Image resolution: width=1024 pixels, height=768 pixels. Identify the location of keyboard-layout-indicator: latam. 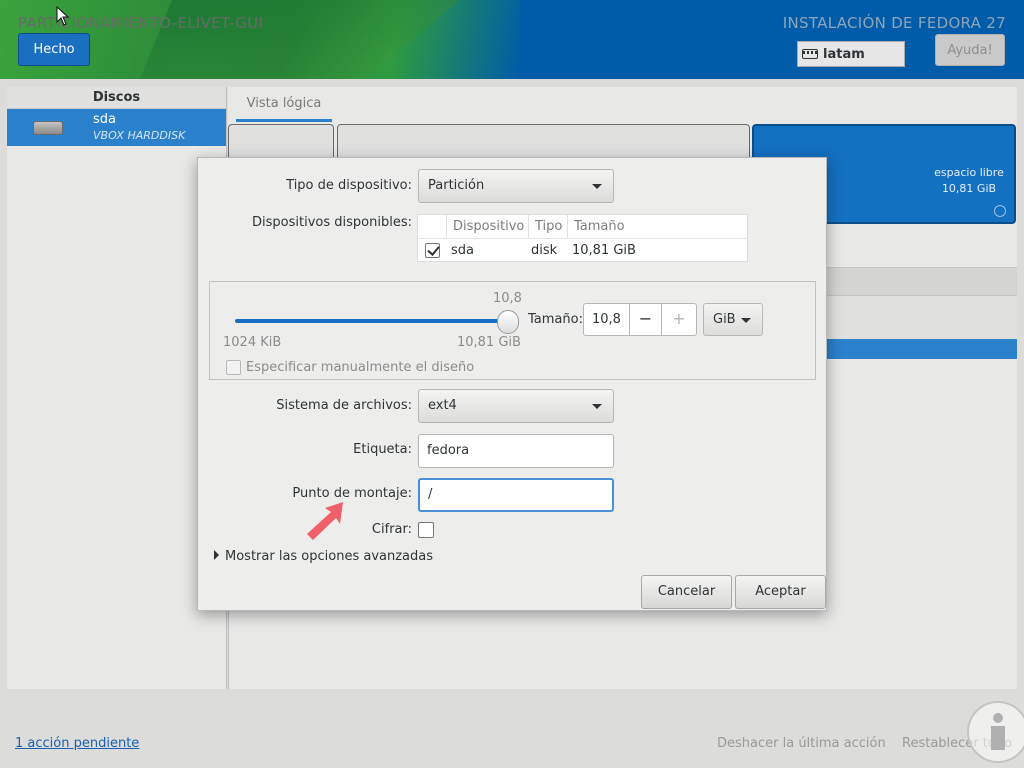
(851, 54).